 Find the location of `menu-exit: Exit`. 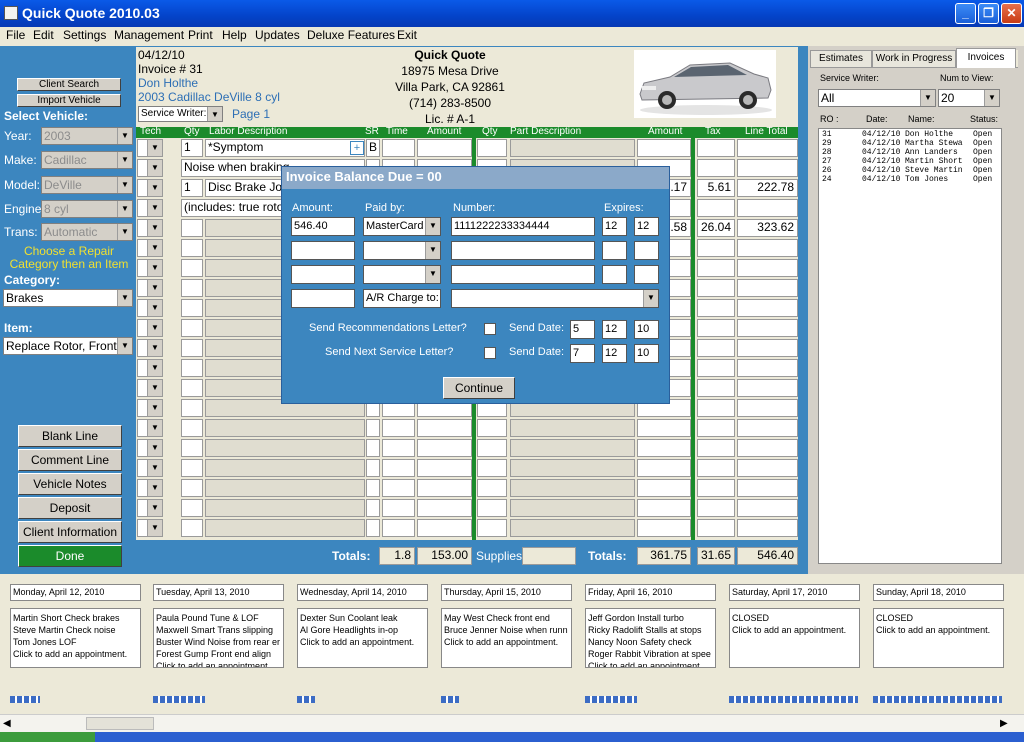

menu-exit: Exit is located at coordinates (407, 35).